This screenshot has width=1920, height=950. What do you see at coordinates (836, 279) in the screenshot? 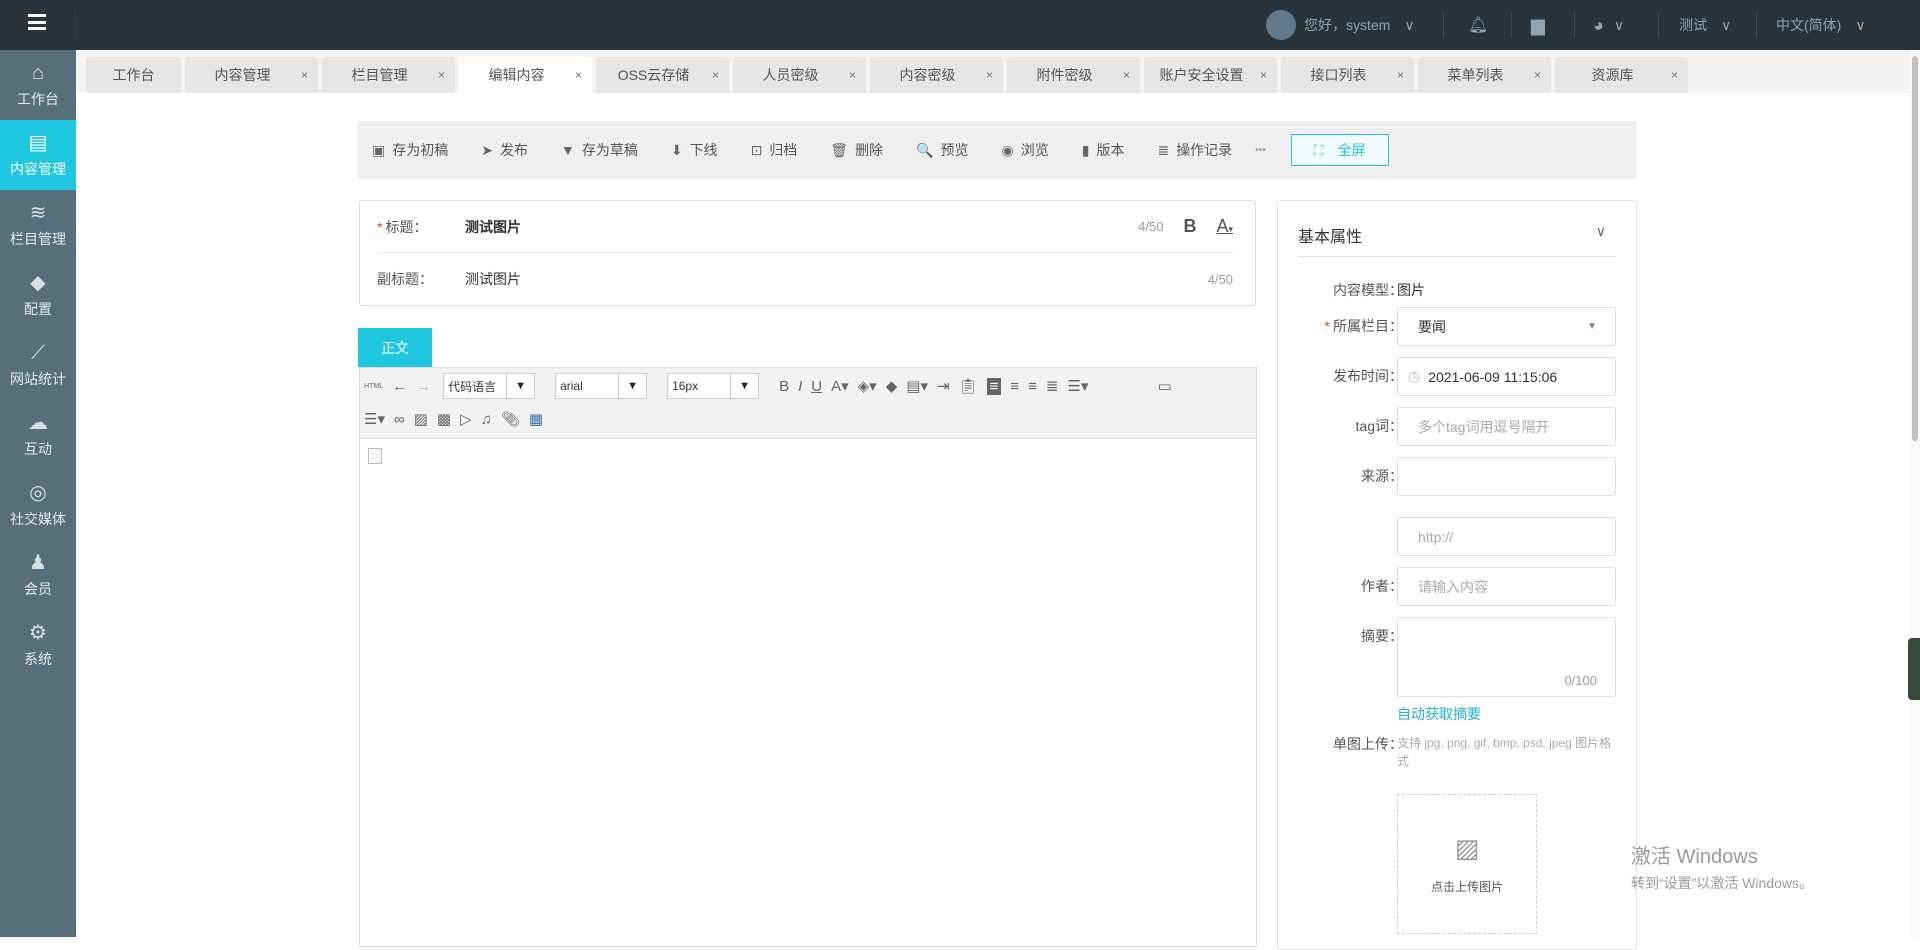
I see `subtitle-input: 测试图片` at bounding box center [836, 279].